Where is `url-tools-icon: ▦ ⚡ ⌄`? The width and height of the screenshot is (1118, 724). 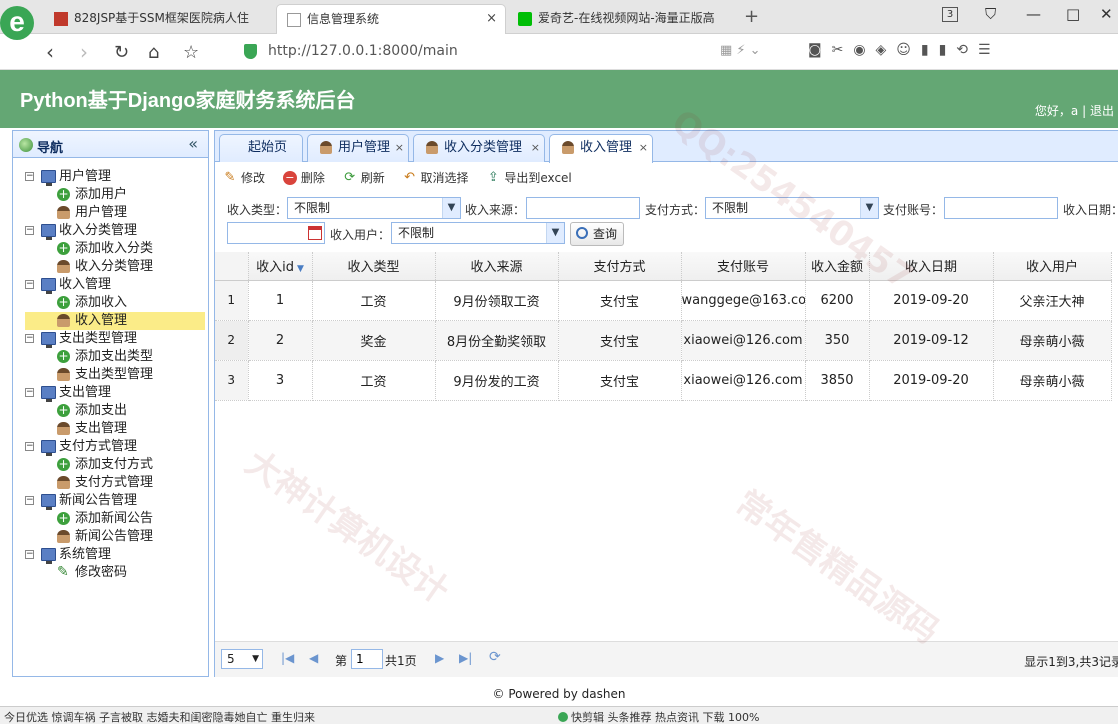
url-tools-icon: ▦ ⚡ ⌄ is located at coordinates (740, 50).